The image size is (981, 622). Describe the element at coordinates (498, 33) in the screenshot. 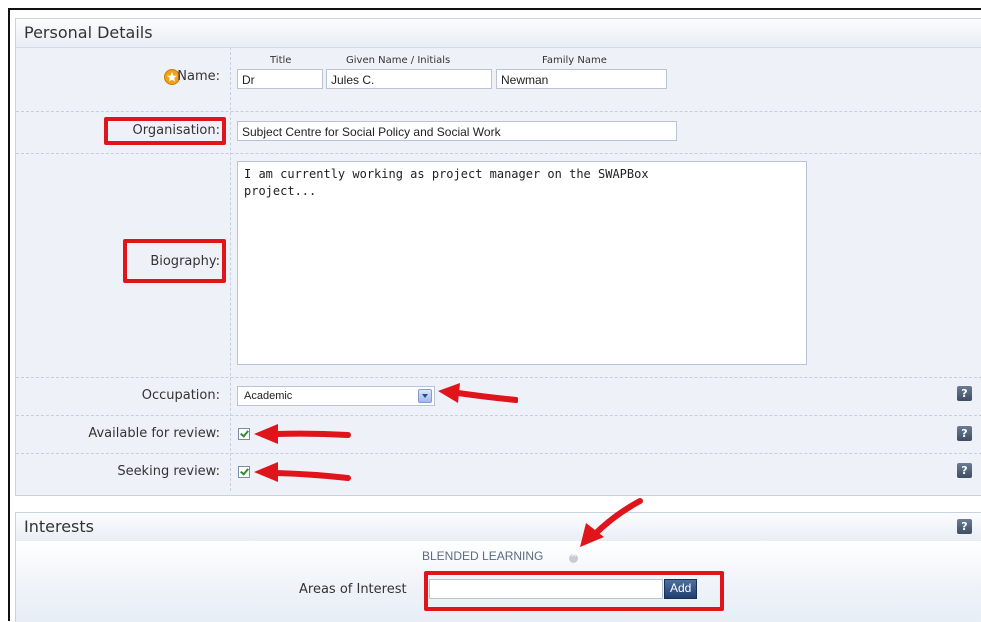

I see `personal-details-header: Personal Details` at that location.